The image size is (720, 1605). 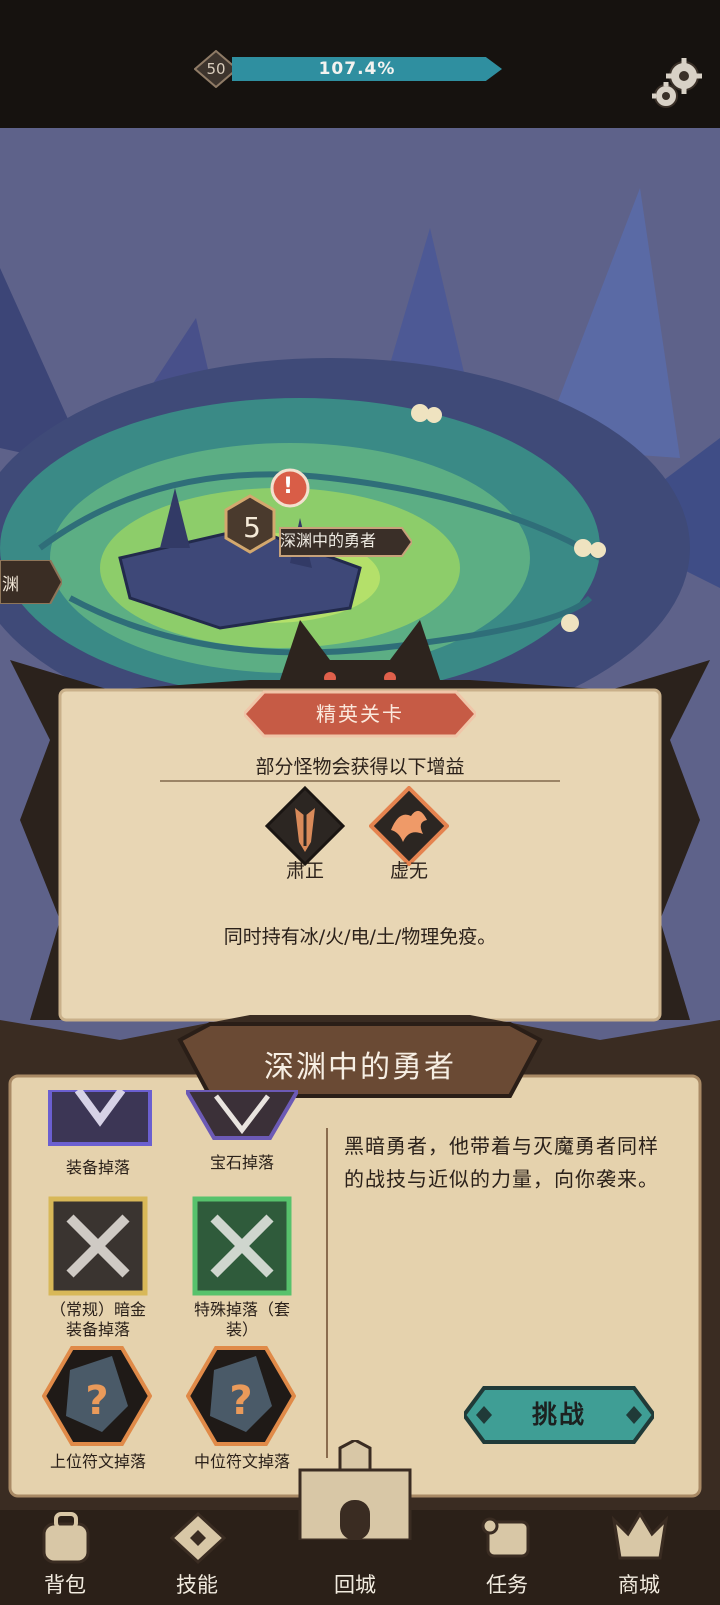 I want to click on shop-crown-icon, so click(x=640, y=1535).